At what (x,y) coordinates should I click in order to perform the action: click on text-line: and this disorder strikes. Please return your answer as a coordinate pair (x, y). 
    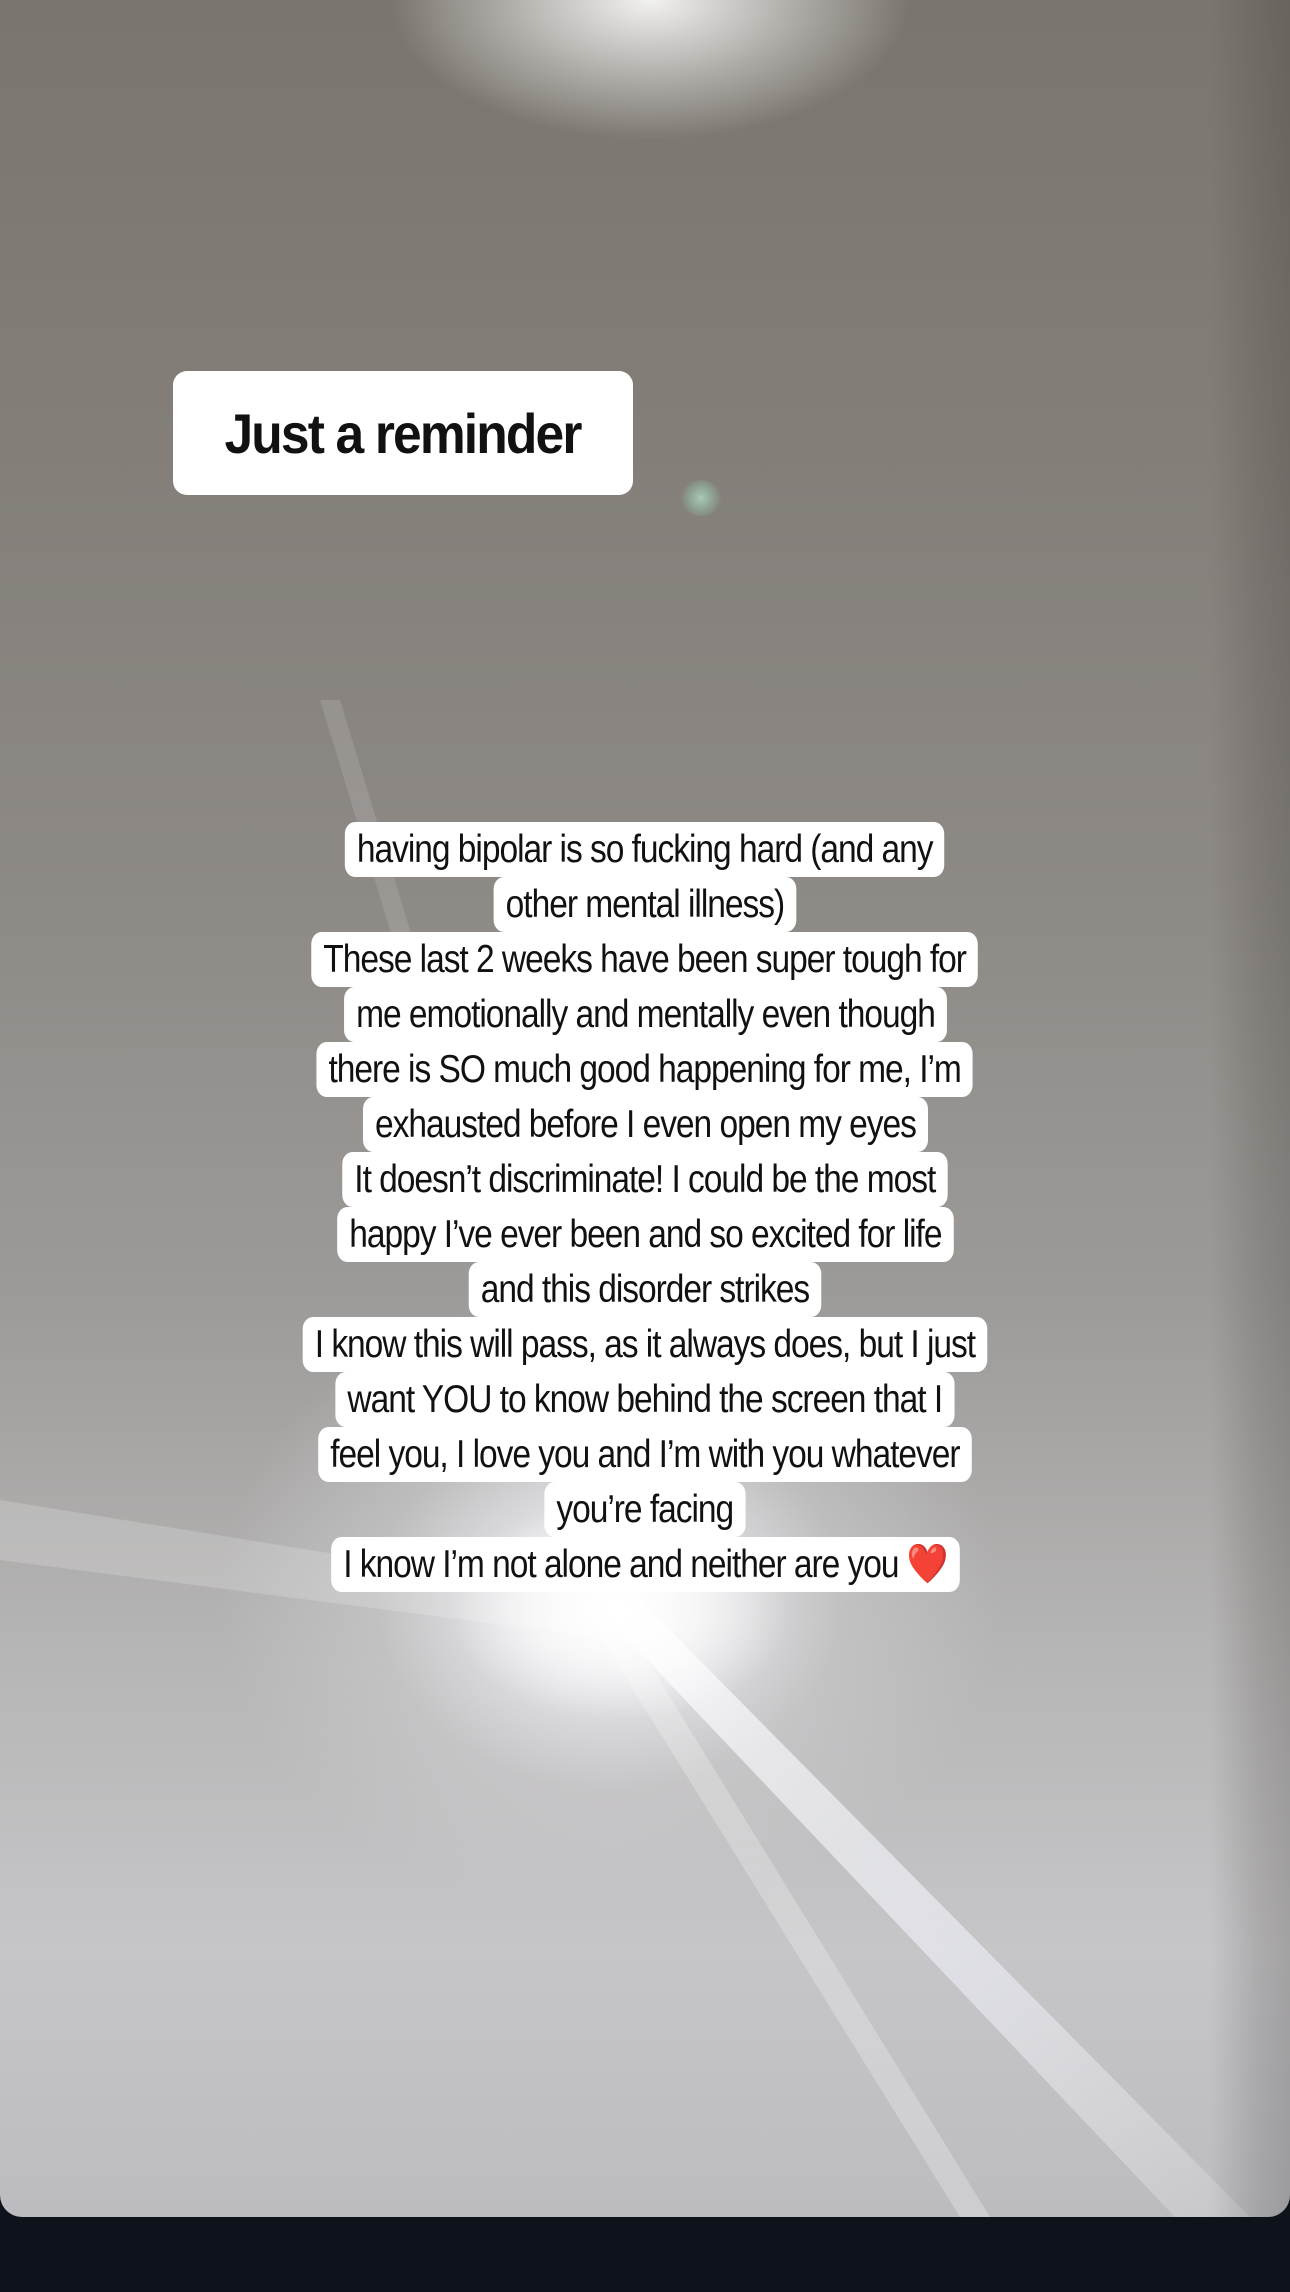
    Looking at the image, I should click on (645, 1289).